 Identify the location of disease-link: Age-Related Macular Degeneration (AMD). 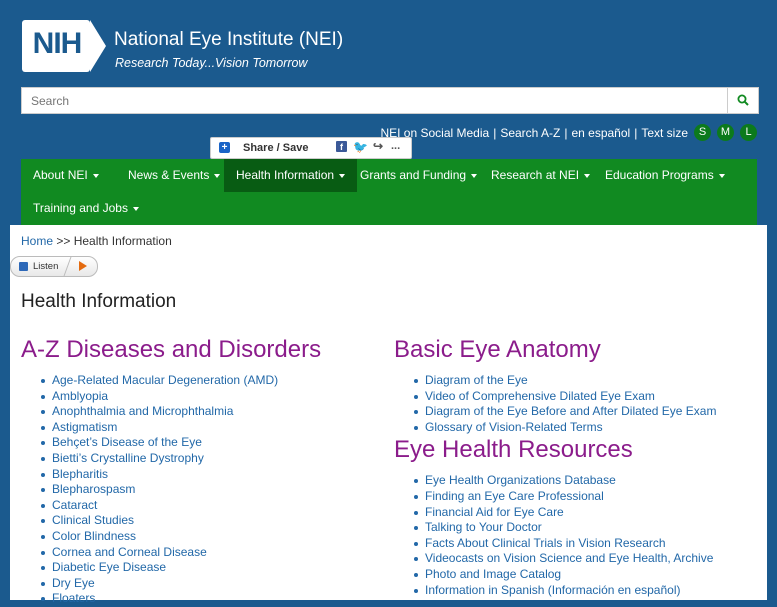
(165, 380).